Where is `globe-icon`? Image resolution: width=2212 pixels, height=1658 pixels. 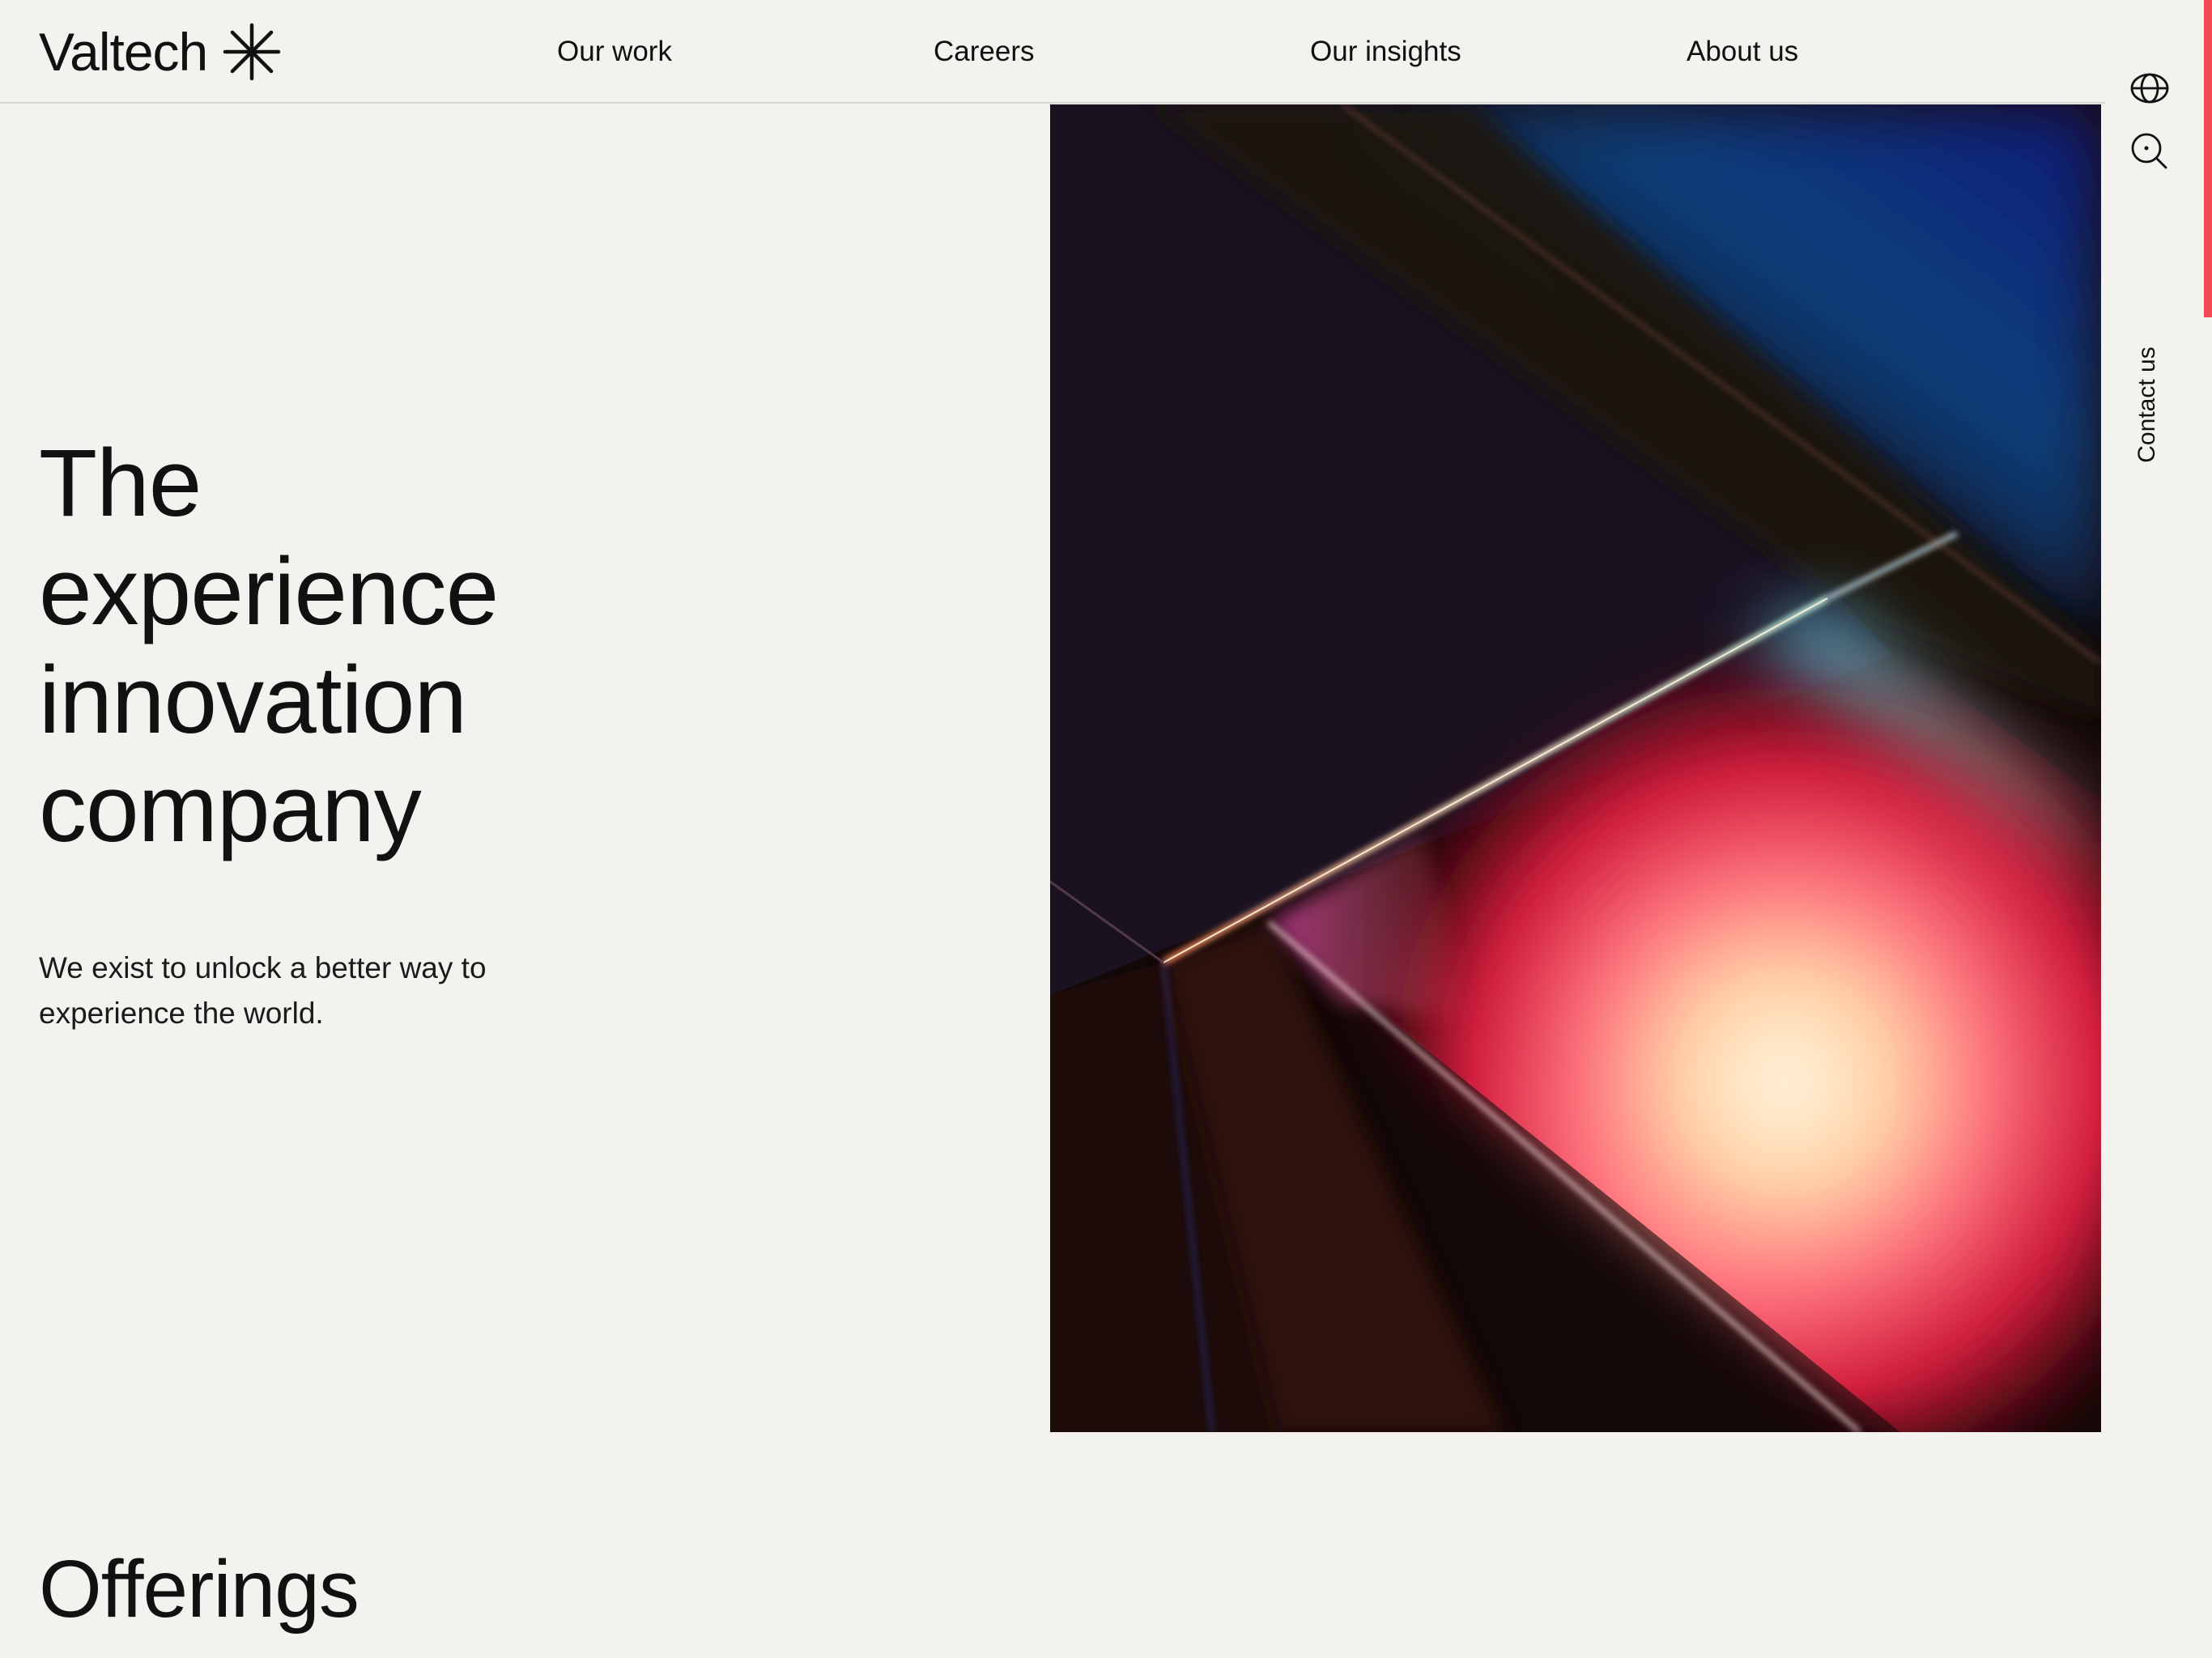 globe-icon is located at coordinates (2149, 88).